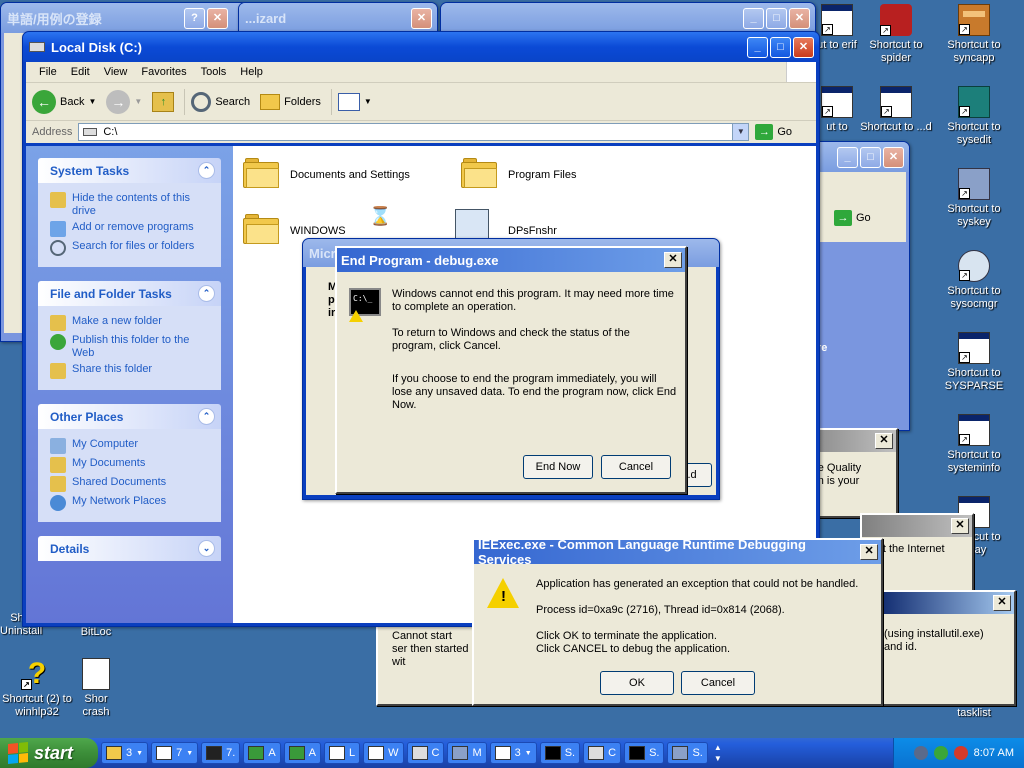 Image resolution: width=1024 pixels, height=768 pixels. I want to click on desktop-shortcut-tasklist: tasklist, so click(974, 713).